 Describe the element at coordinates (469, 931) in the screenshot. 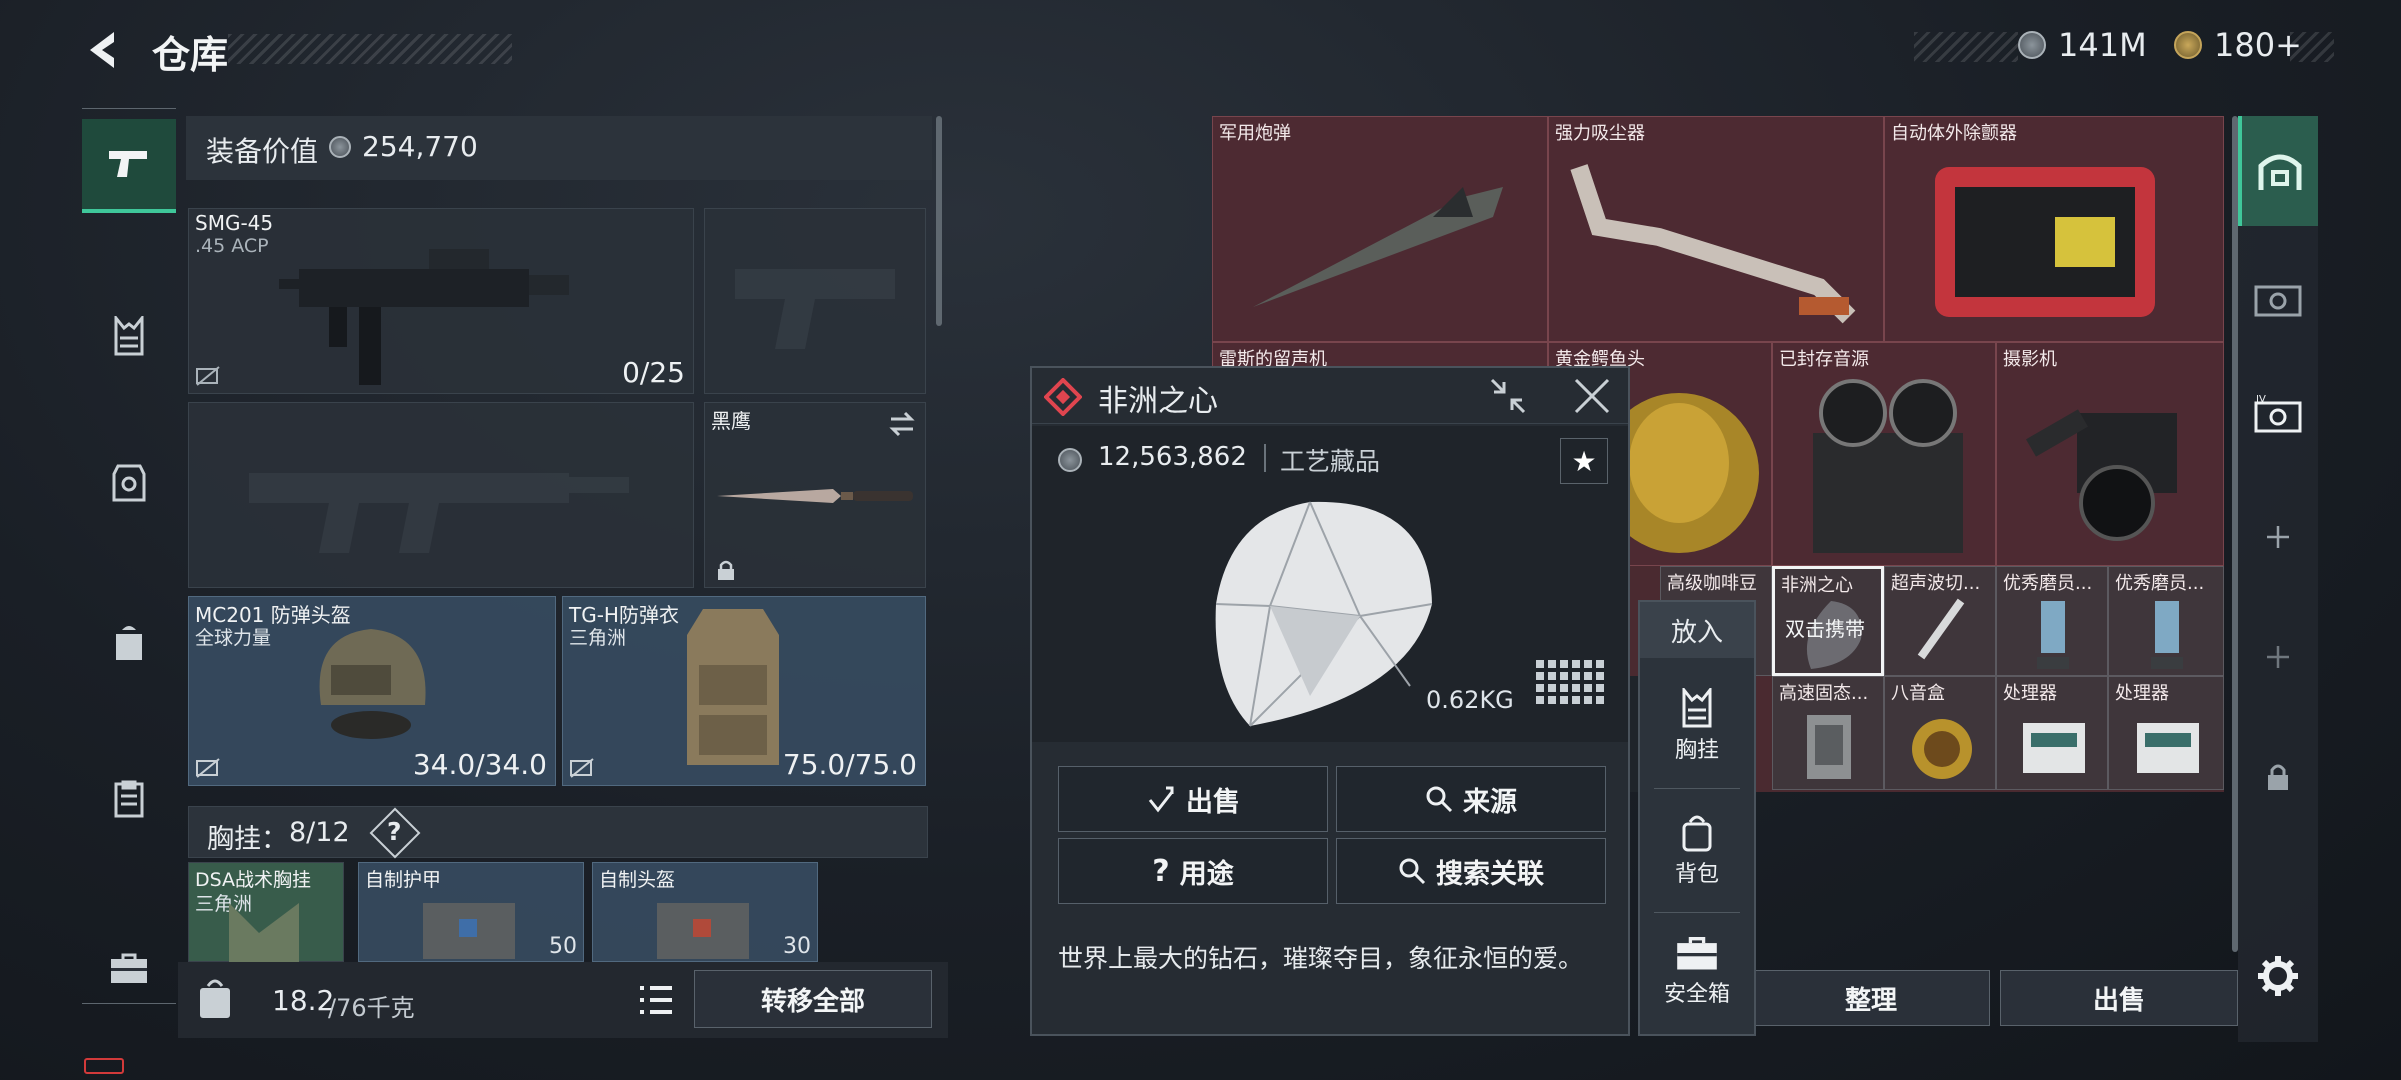

I see `crate-image` at that location.